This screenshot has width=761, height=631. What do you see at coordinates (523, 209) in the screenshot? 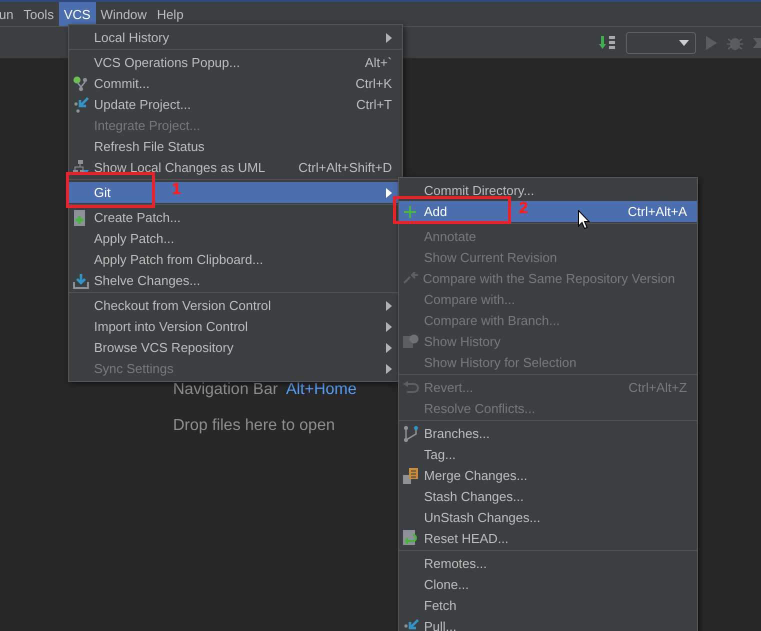
I see `annotation-number: 2` at bounding box center [523, 209].